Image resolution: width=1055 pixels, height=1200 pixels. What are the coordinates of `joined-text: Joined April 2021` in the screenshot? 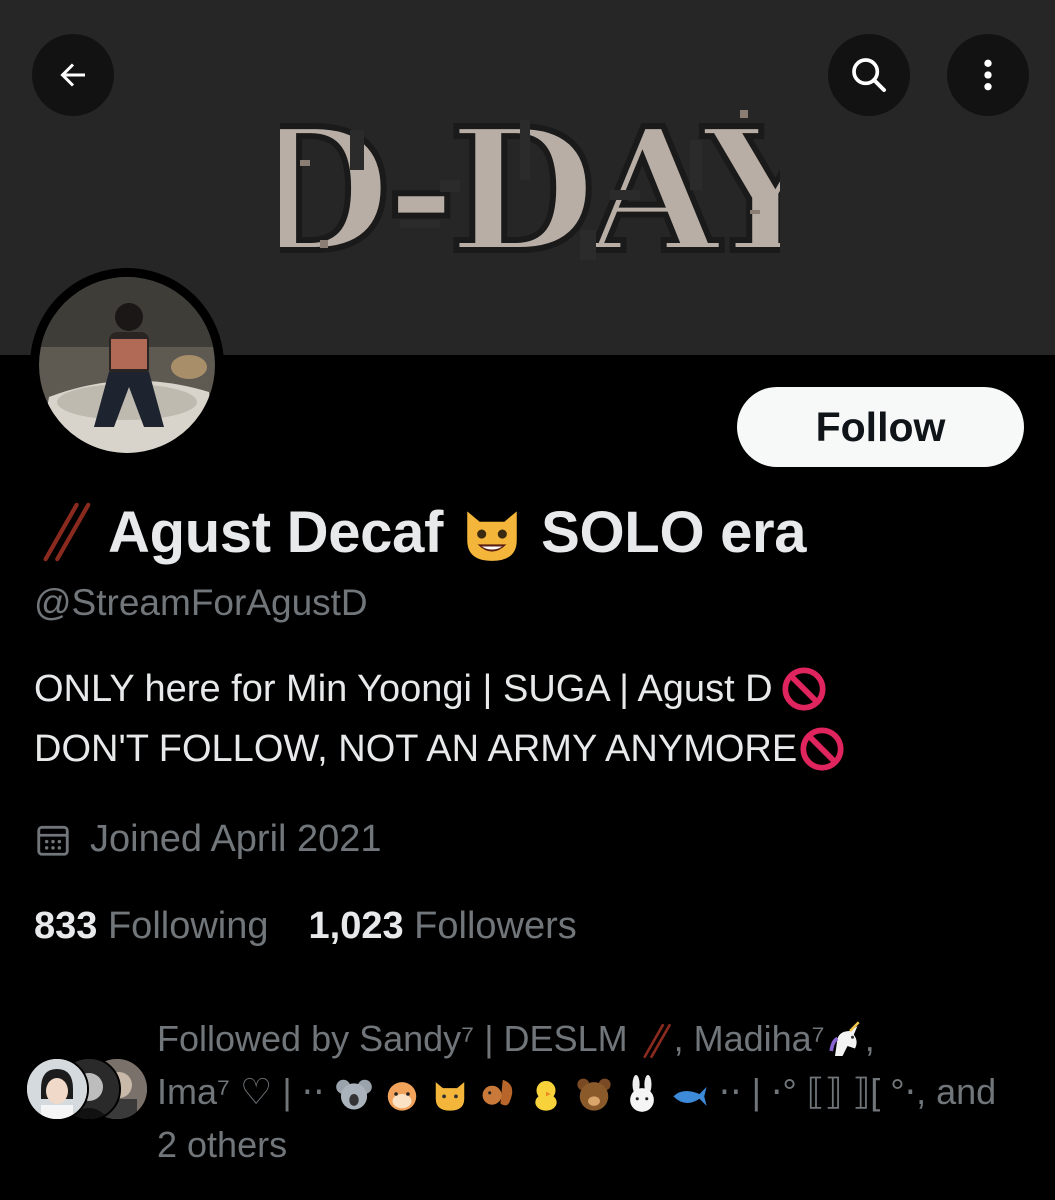 It's located at (236, 839).